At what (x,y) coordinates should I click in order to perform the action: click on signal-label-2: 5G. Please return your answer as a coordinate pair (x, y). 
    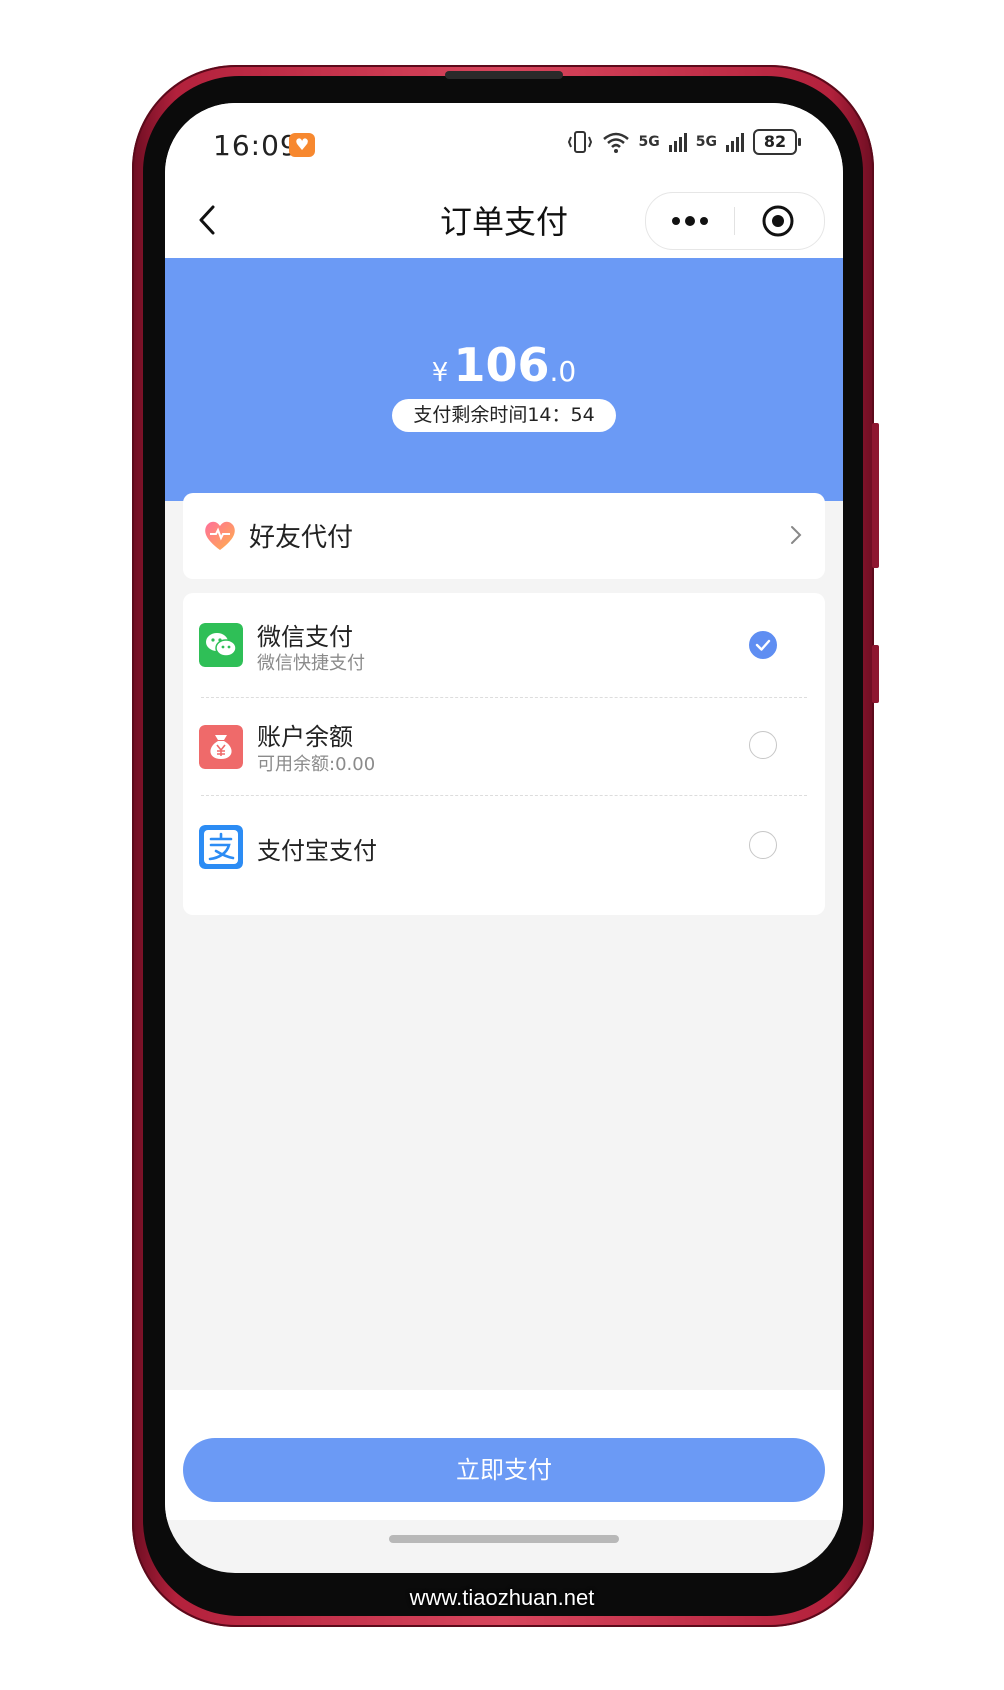
    Looking at the image, I should click on (706, 142).